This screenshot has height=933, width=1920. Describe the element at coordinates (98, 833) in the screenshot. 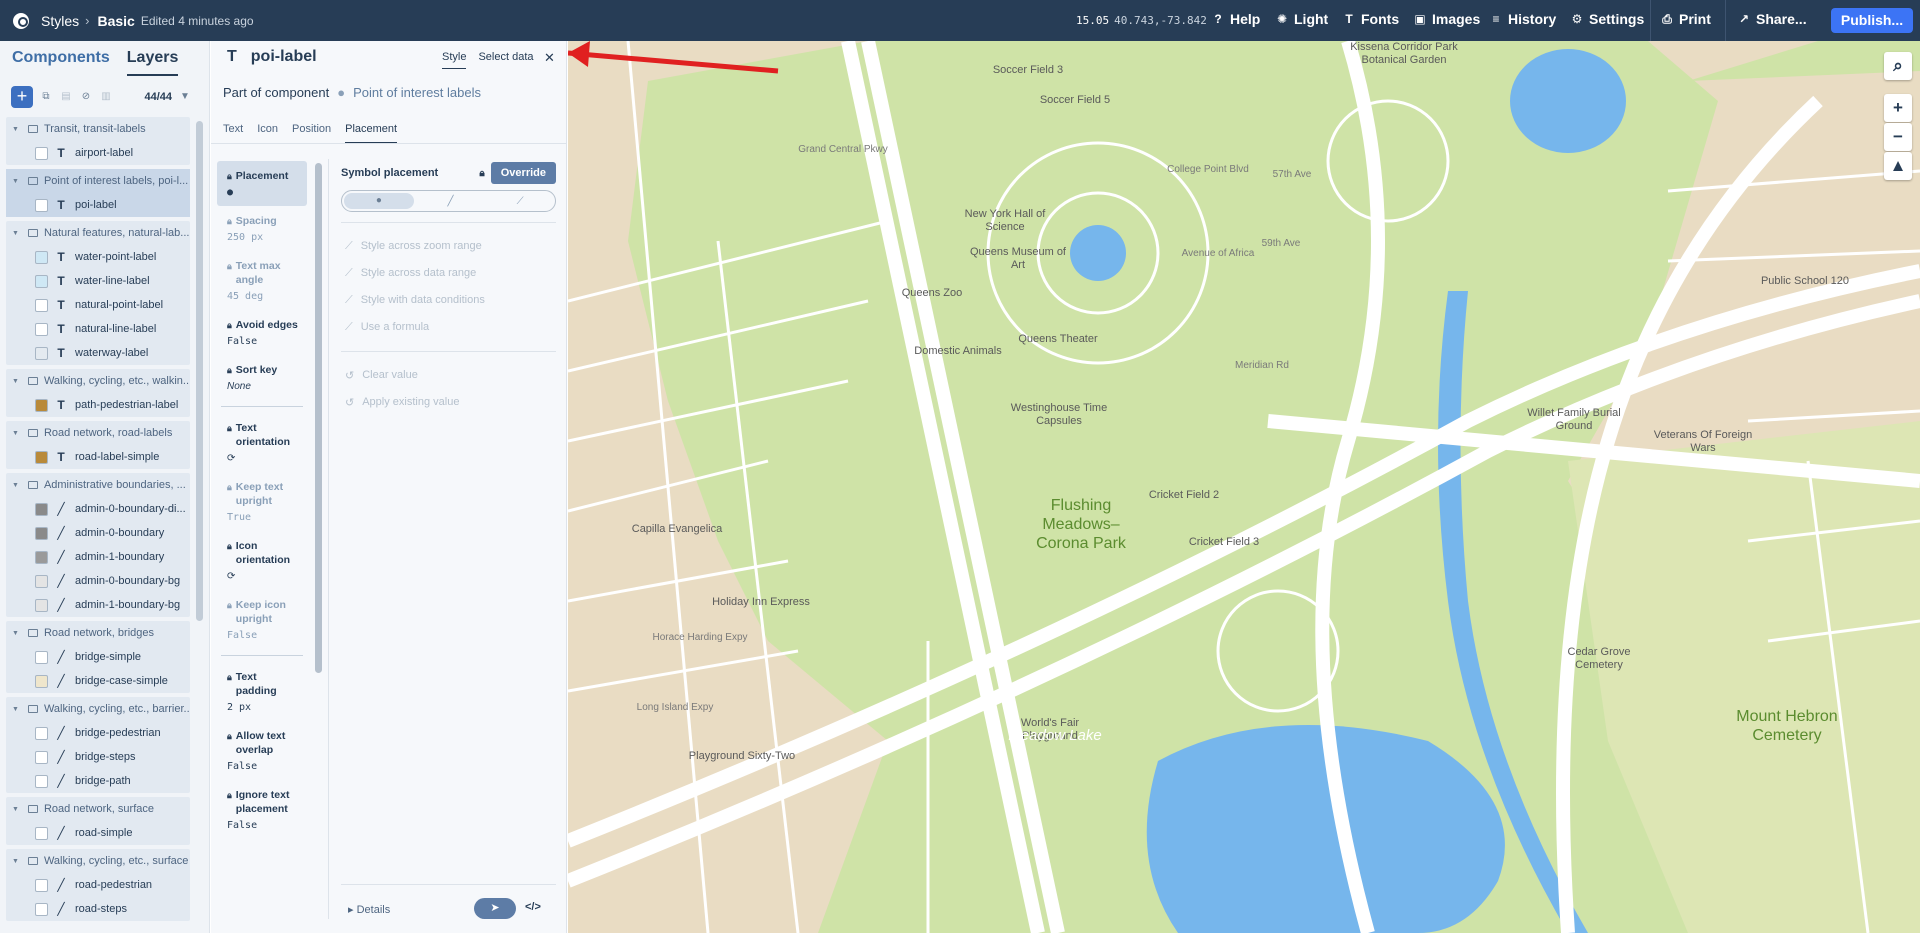

I see `layer-item: ╱ road-simple` at that location.